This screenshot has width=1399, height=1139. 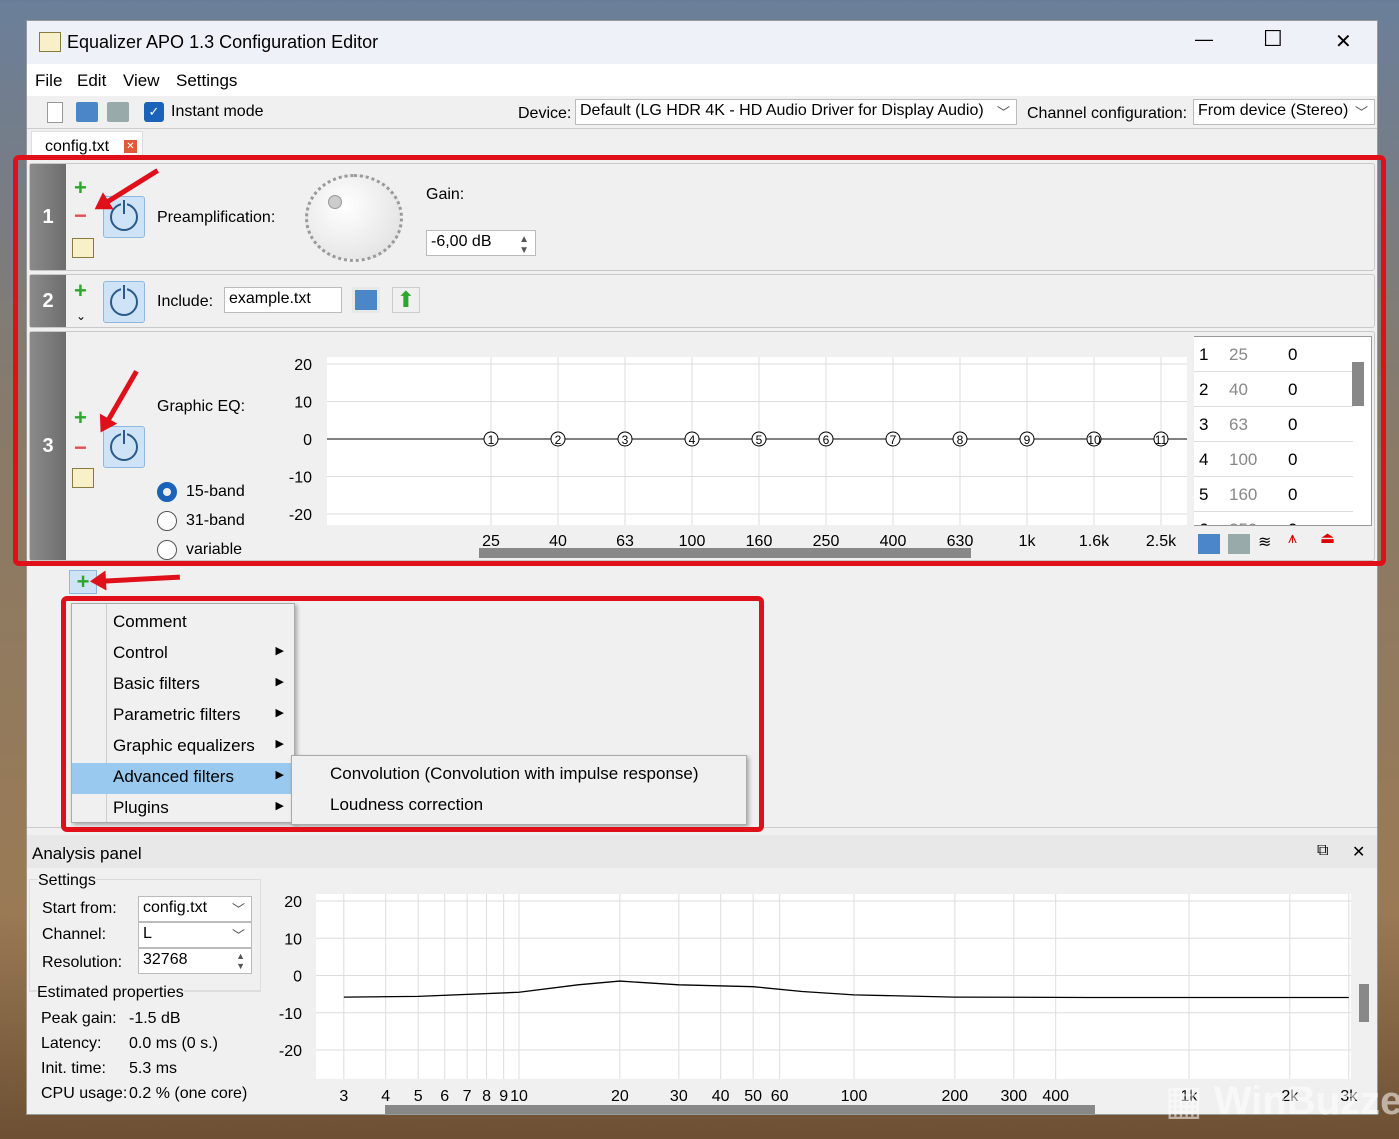 I want to click on maximize-button: ☐, so click(x=1273, y=39).